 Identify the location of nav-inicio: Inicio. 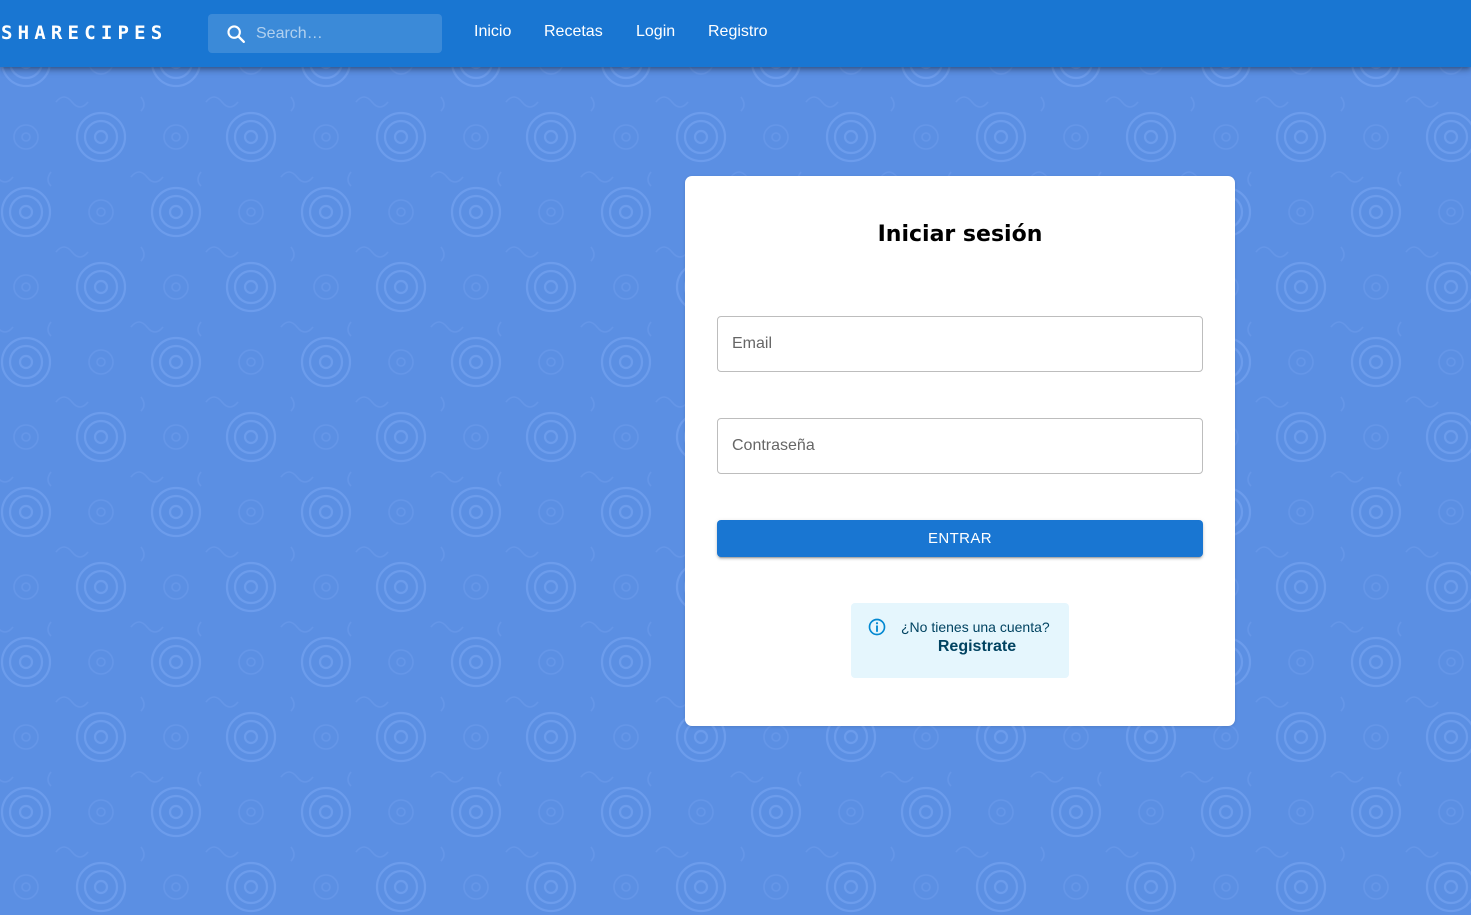
(492, 32).